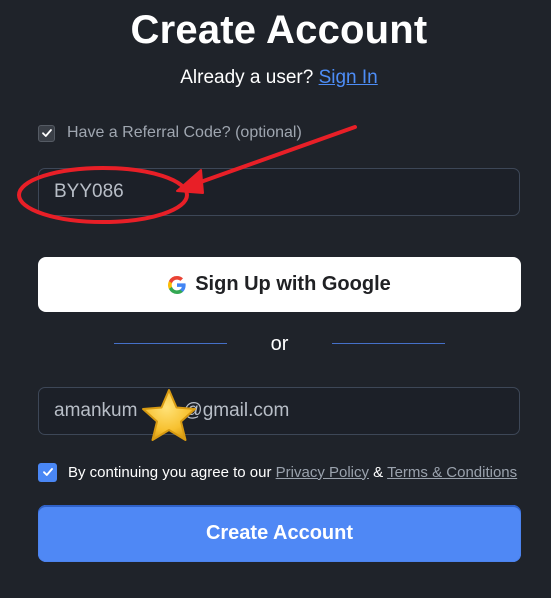  I want to click on google-signup-button: Sign Up with Google, so click(279, 284).